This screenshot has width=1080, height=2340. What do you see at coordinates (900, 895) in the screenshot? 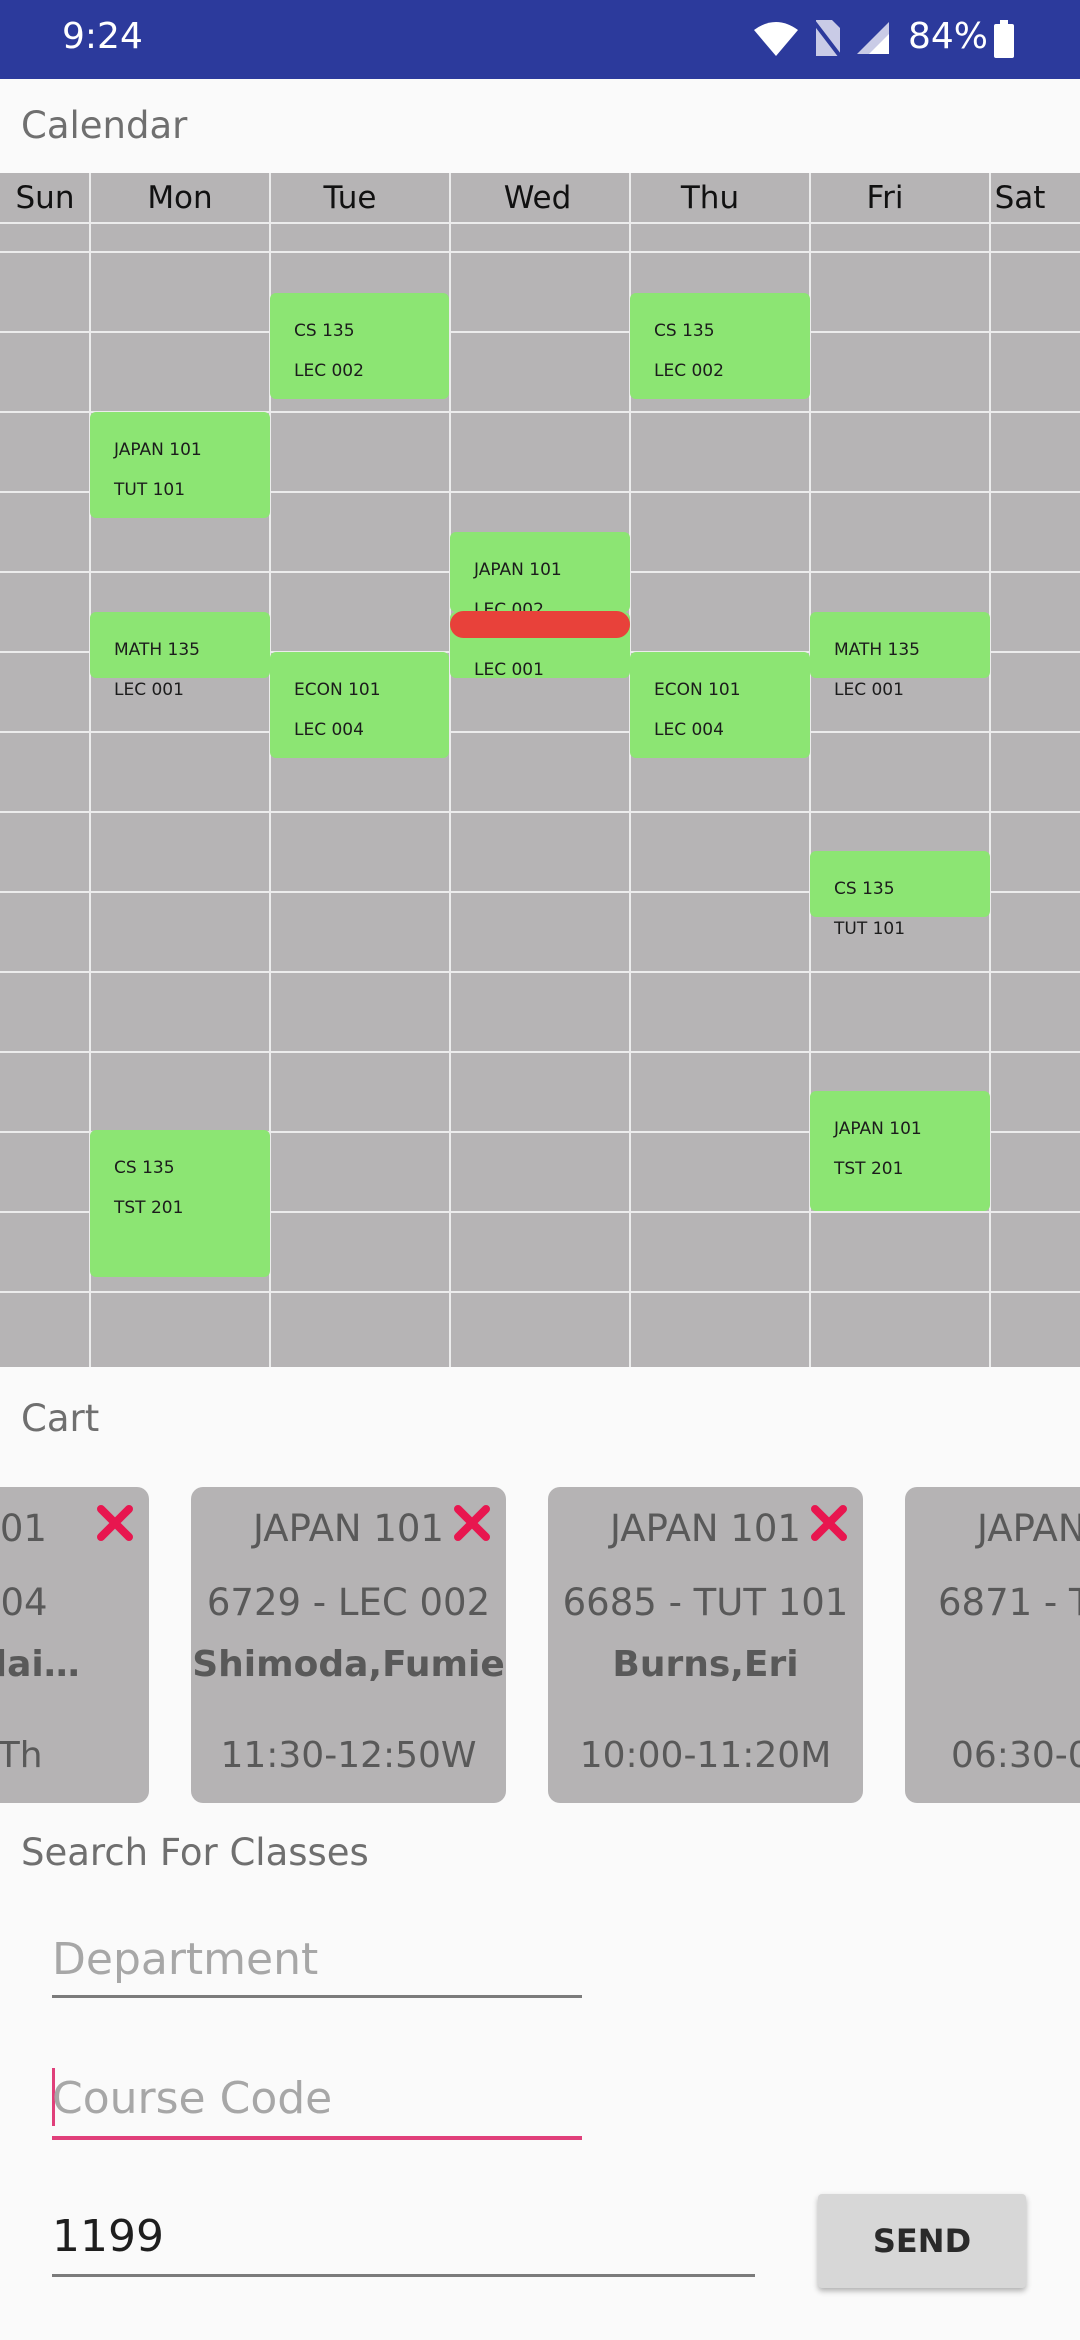
I see `calendar-event: CS 135 TUT 101` at bounding box center [900, 895].